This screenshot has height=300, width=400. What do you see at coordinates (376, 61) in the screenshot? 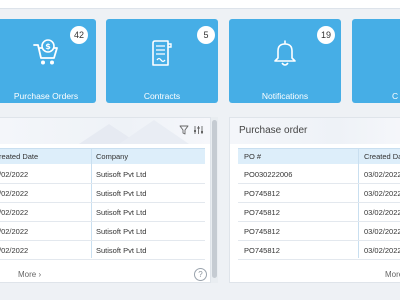
I see `partial-tile: C` at bounding box center [376, 61].